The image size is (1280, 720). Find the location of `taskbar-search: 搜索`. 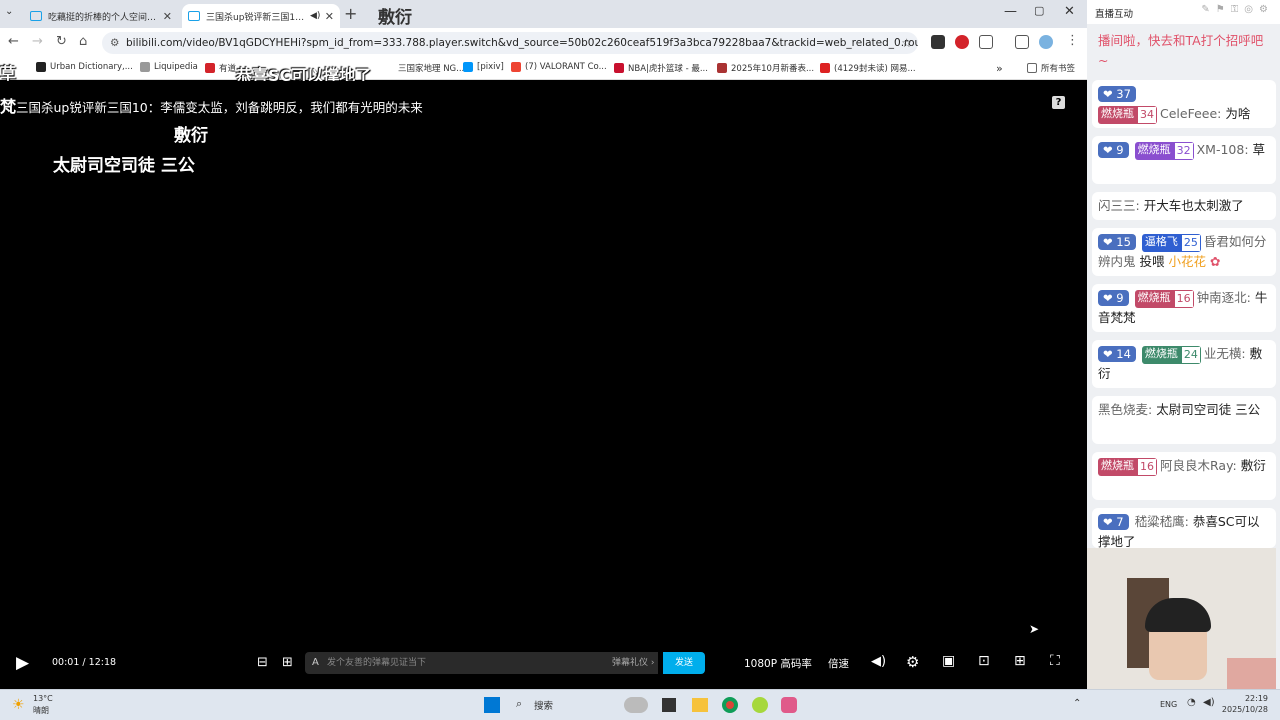

taskbar-search: 搜索 is located at coordinates (543, 705).